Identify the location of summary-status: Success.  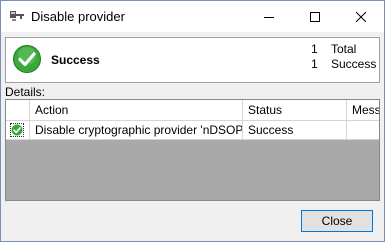
(75, 60).